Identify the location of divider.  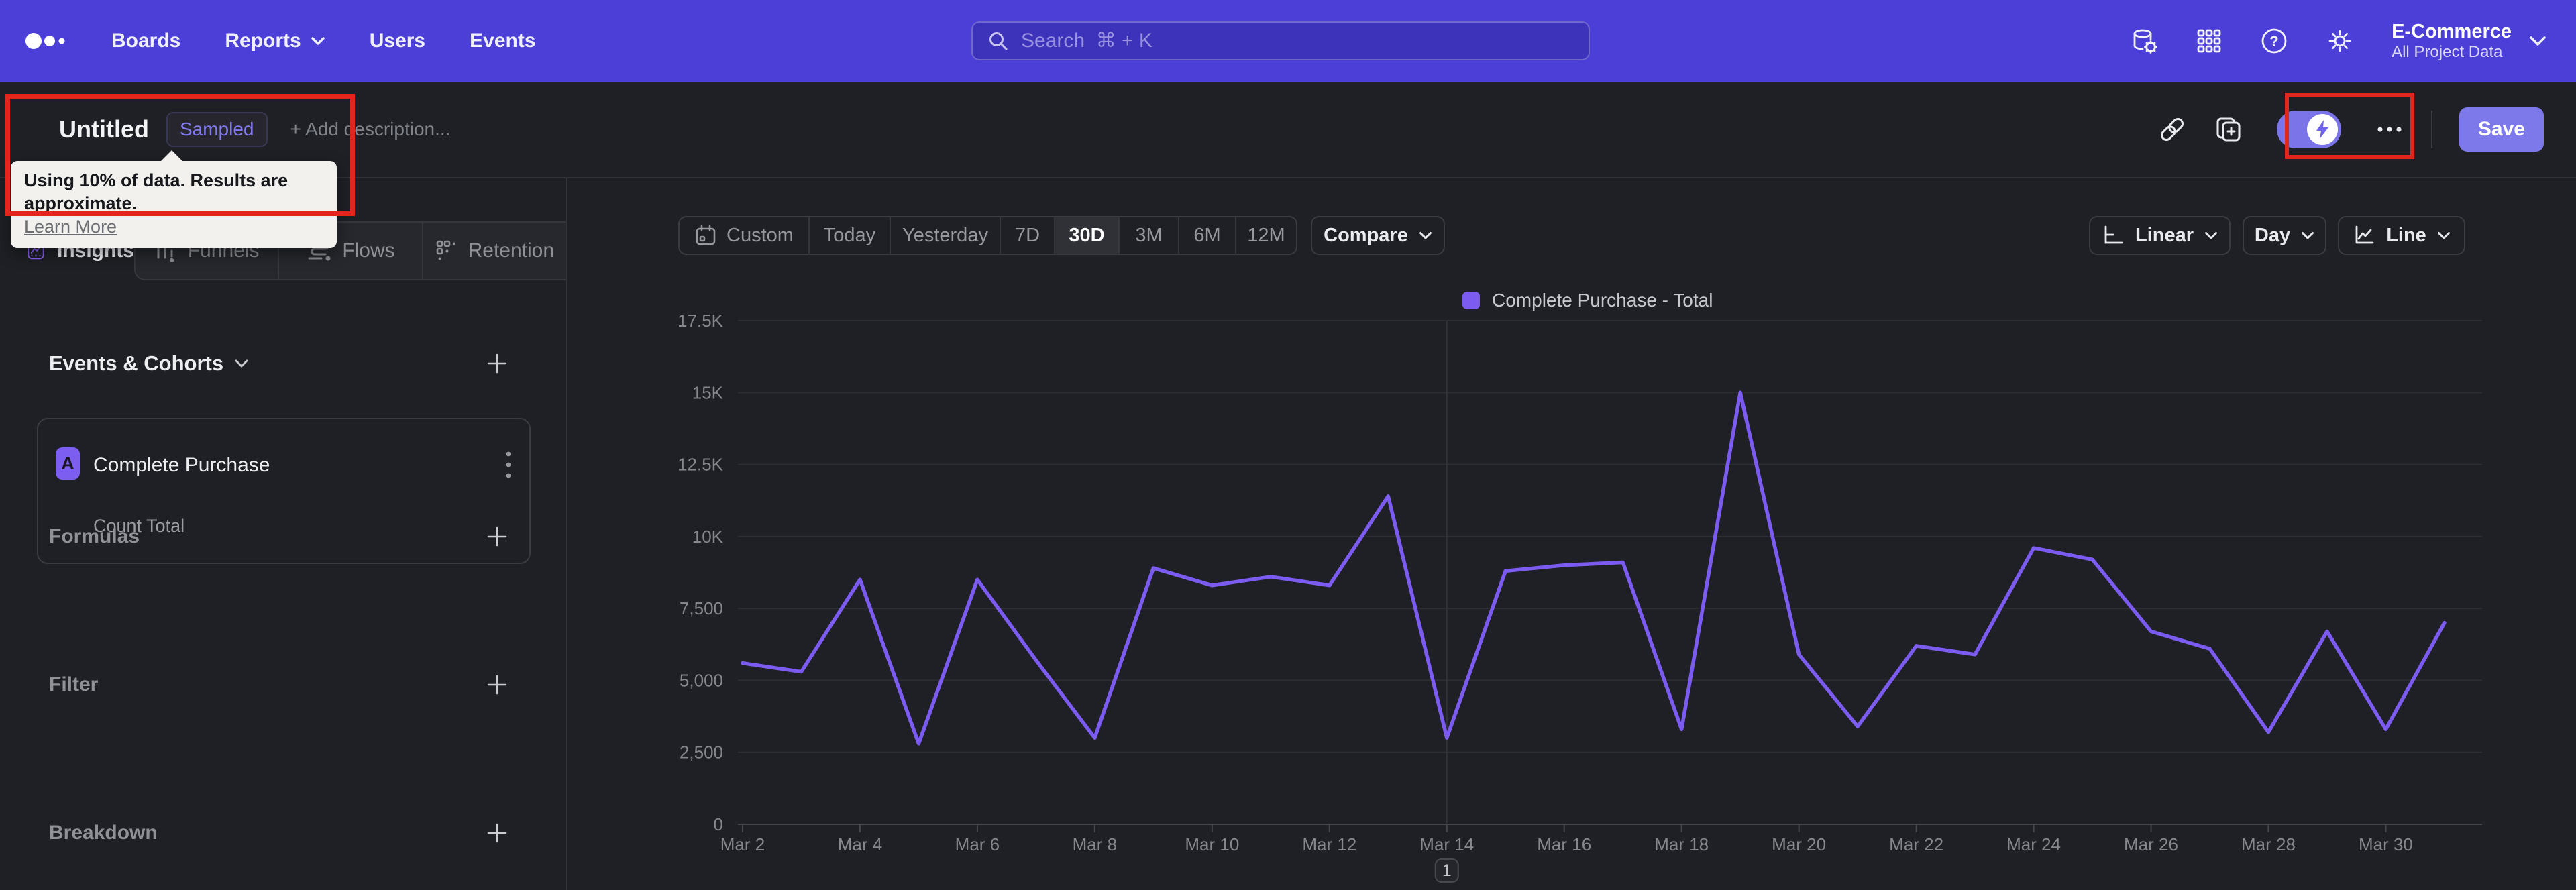
(2431, 129).